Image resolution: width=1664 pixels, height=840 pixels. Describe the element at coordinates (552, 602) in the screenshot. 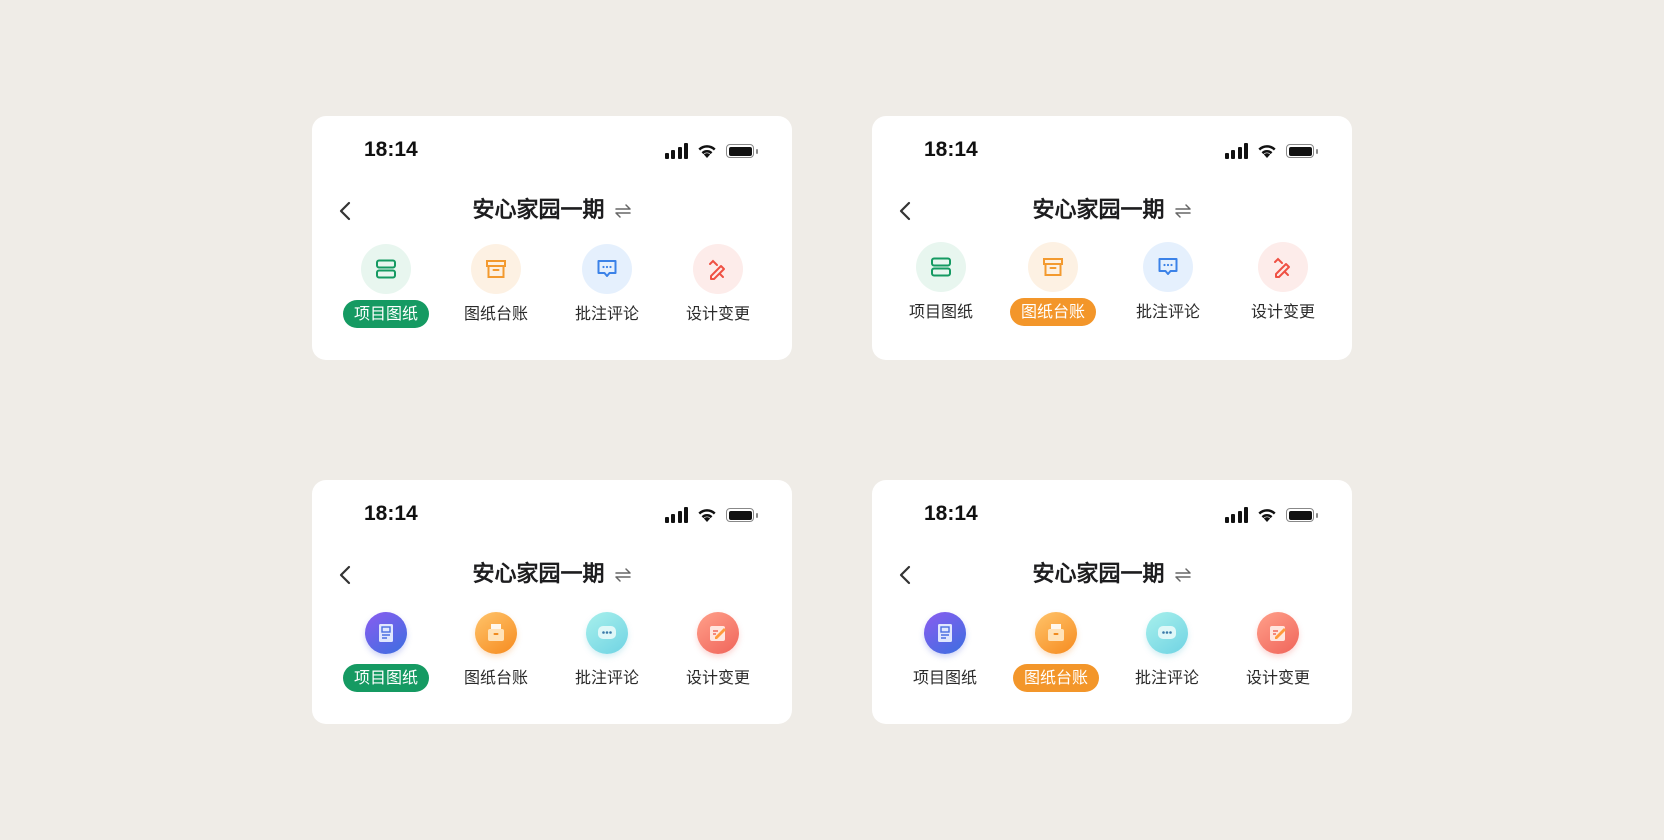

I see `phone-card-3: 18:14 安心家园一期 项目图纸 图纸台账 批注评论 设计变更` at that location.